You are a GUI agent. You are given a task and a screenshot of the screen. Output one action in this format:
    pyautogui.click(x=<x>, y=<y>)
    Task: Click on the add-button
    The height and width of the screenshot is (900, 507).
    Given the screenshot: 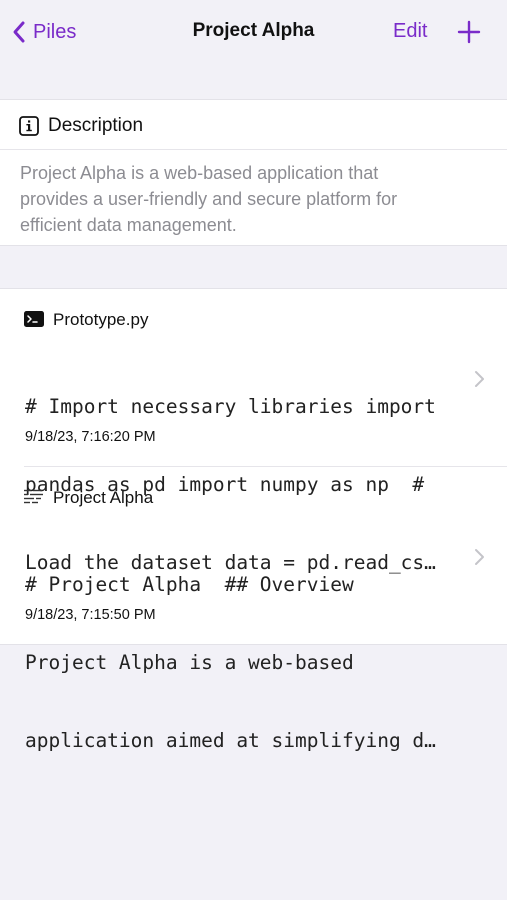 What is the action you would take?
    pyautogui.click(x=469, y=32)
    